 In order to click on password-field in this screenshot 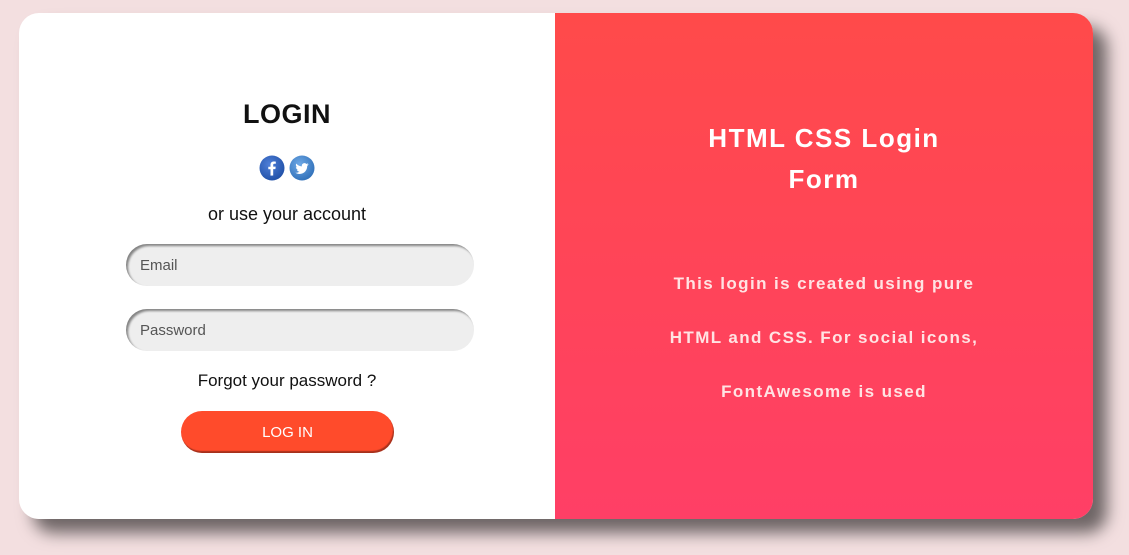, I will do `click(300, 330)`.